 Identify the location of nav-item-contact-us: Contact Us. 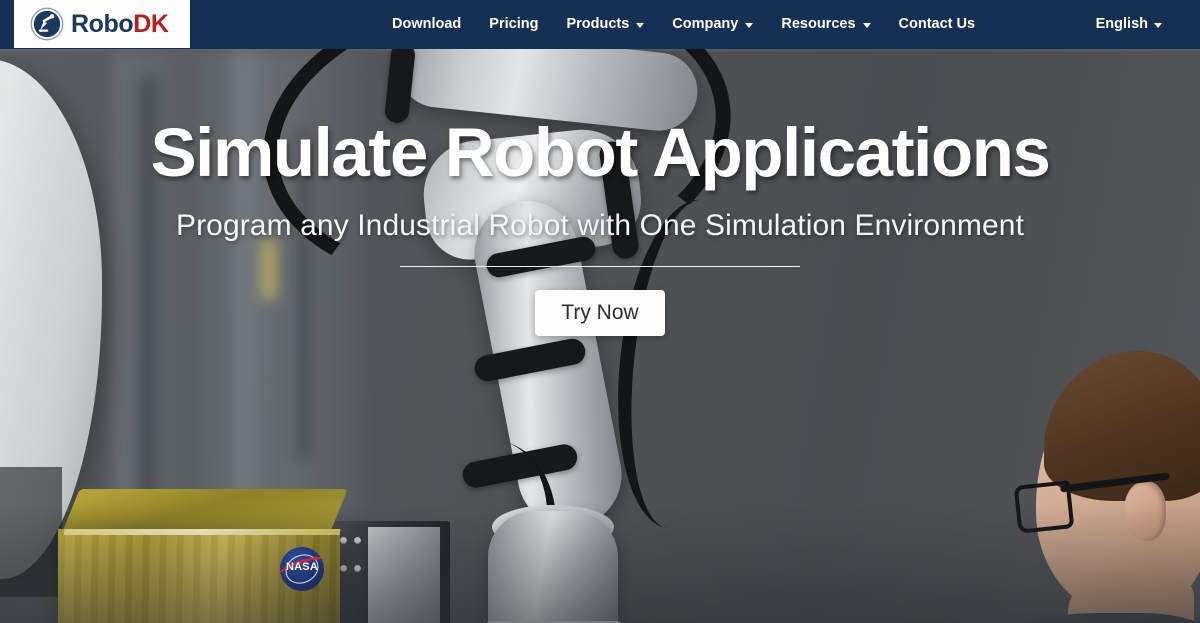
(937, 24).